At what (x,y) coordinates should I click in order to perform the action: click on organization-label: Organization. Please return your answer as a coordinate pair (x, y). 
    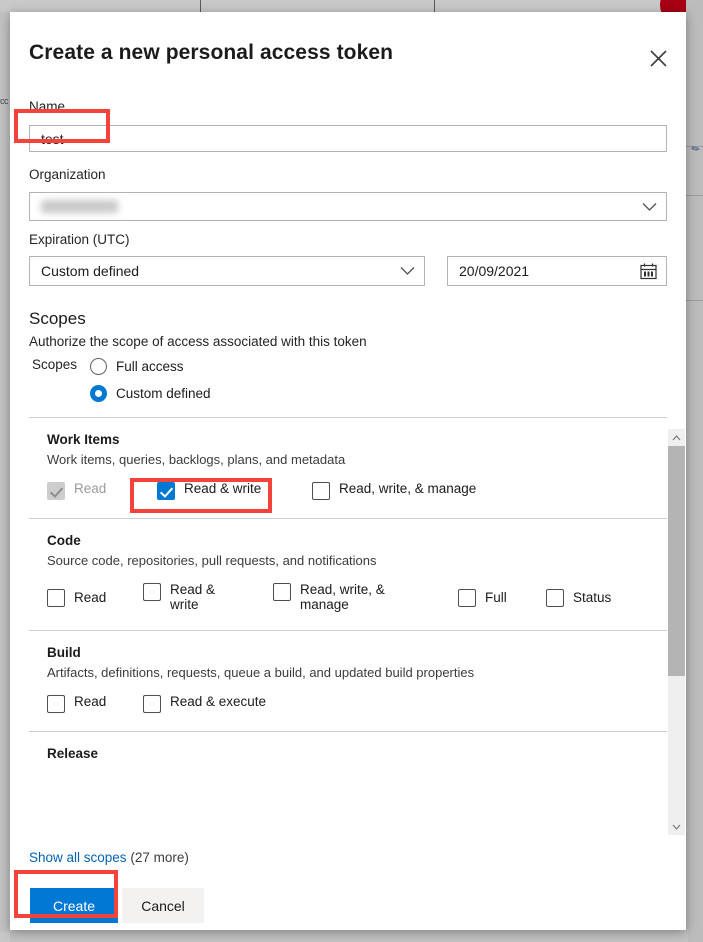
    Looking at the image, I should click on (67, 174).